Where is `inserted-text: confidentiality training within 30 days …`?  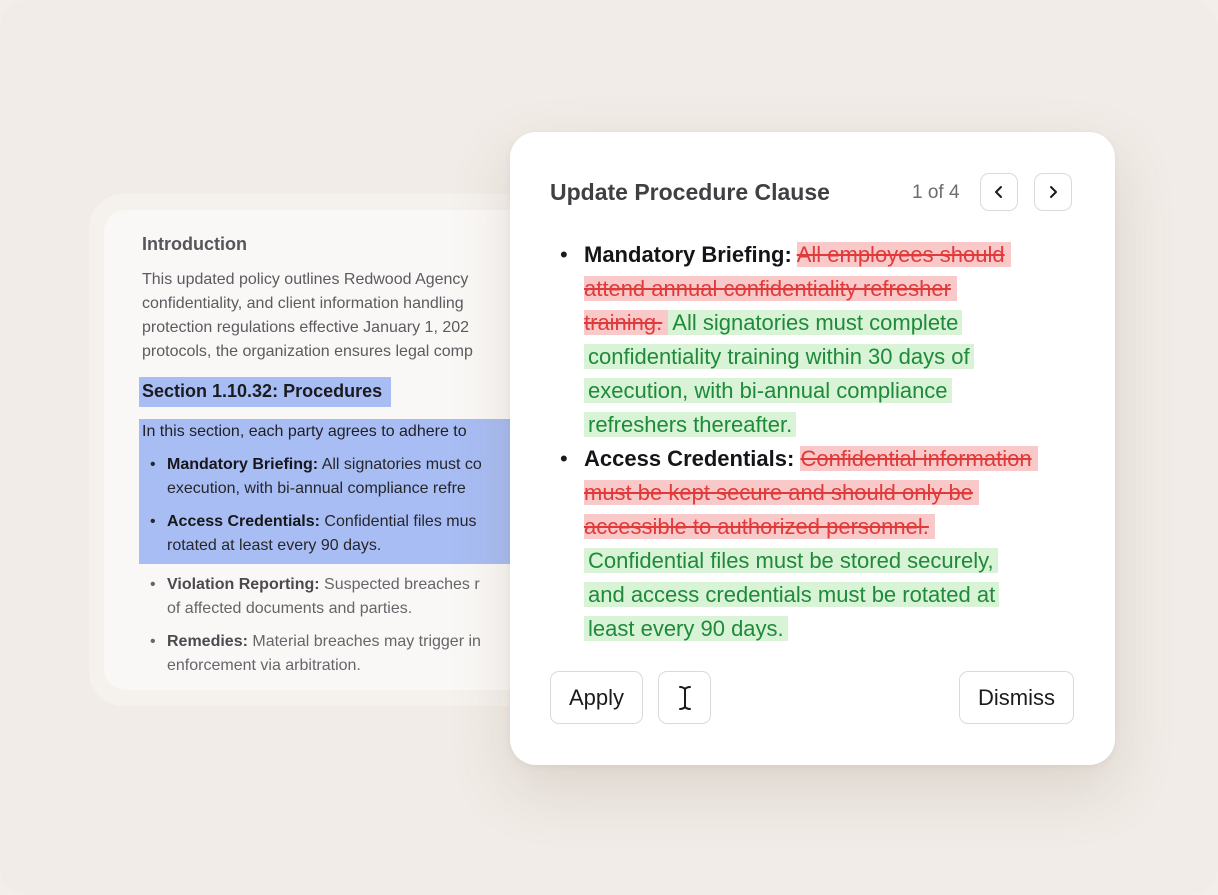 inserted-text: confidentiality training within 30 days … is located at coordinates (779, 356).